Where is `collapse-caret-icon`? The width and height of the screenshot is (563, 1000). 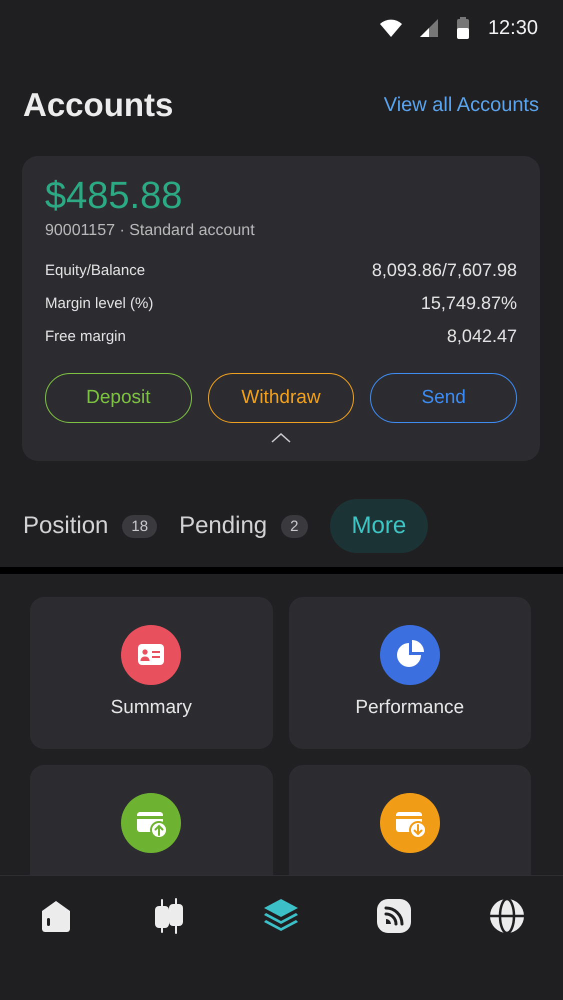 collapse-caret-icon is located at coordinates (281, 438).